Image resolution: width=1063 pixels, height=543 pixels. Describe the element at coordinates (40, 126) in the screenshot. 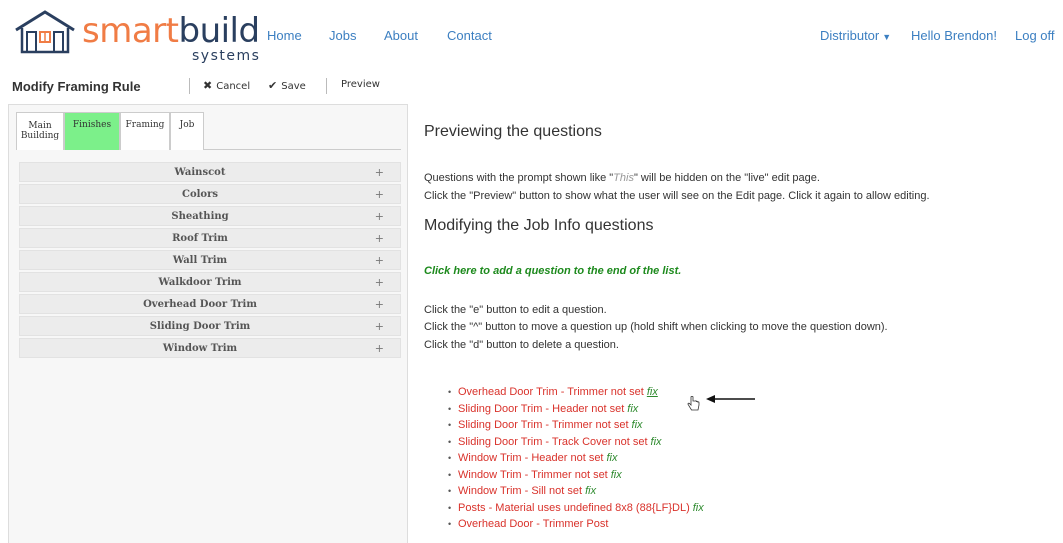

I see `tab-main-building-line1: Main` at that location.